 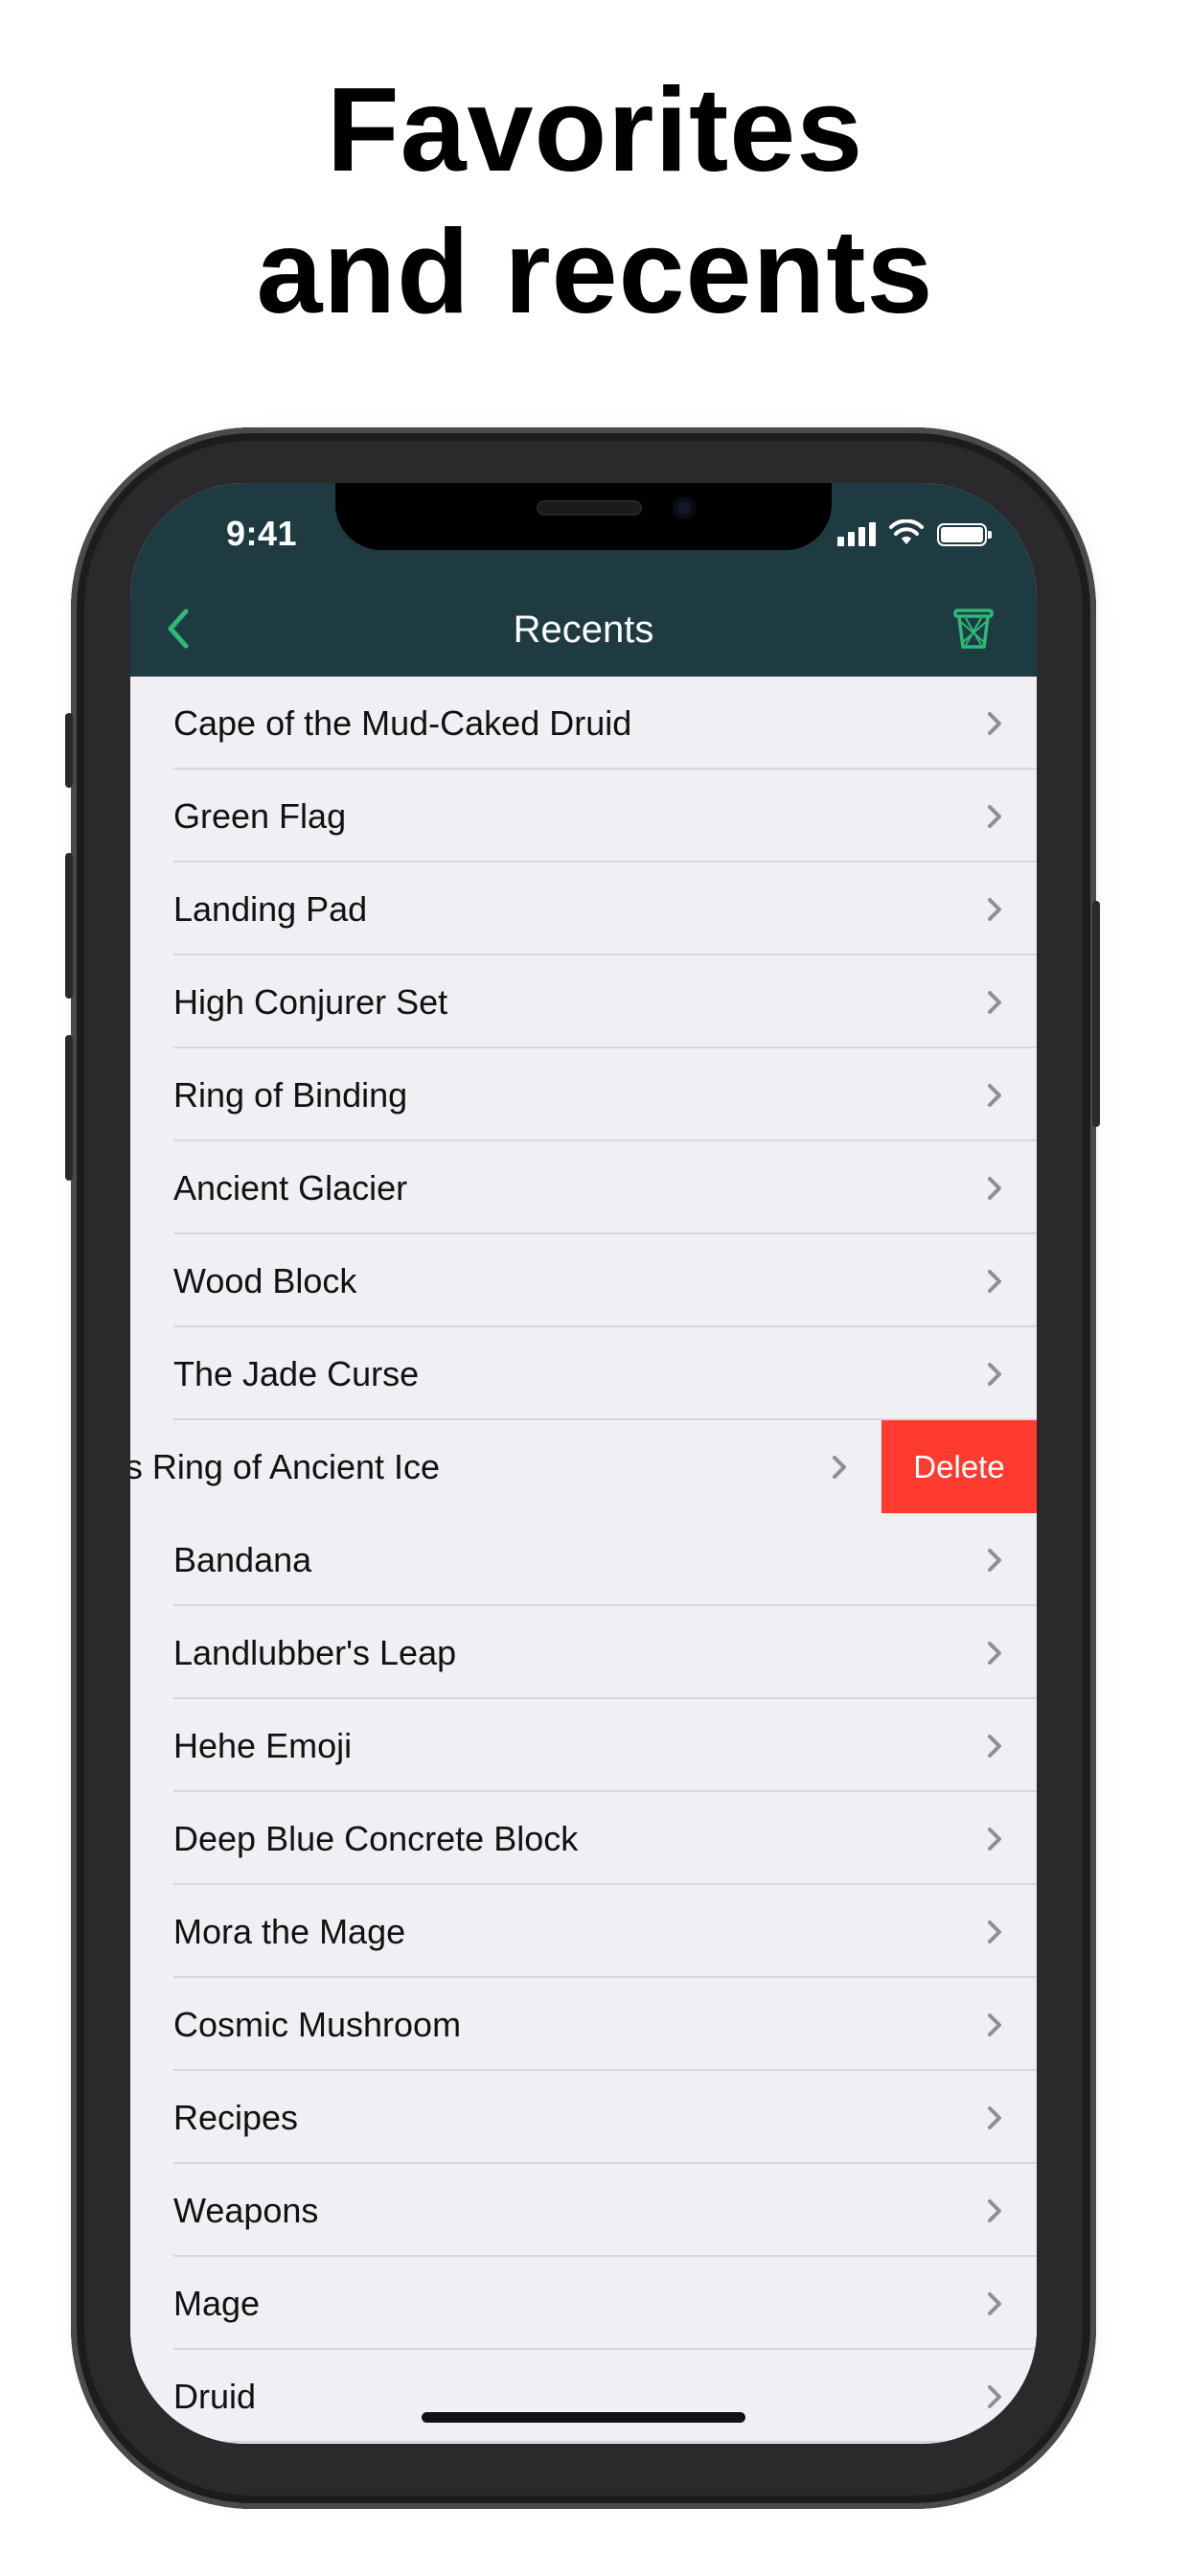 What do you see at coordinates (289, 1931) in the screenshot?
I see `list-item-label: Mora the Mage` at bounding box center [289, 1931].